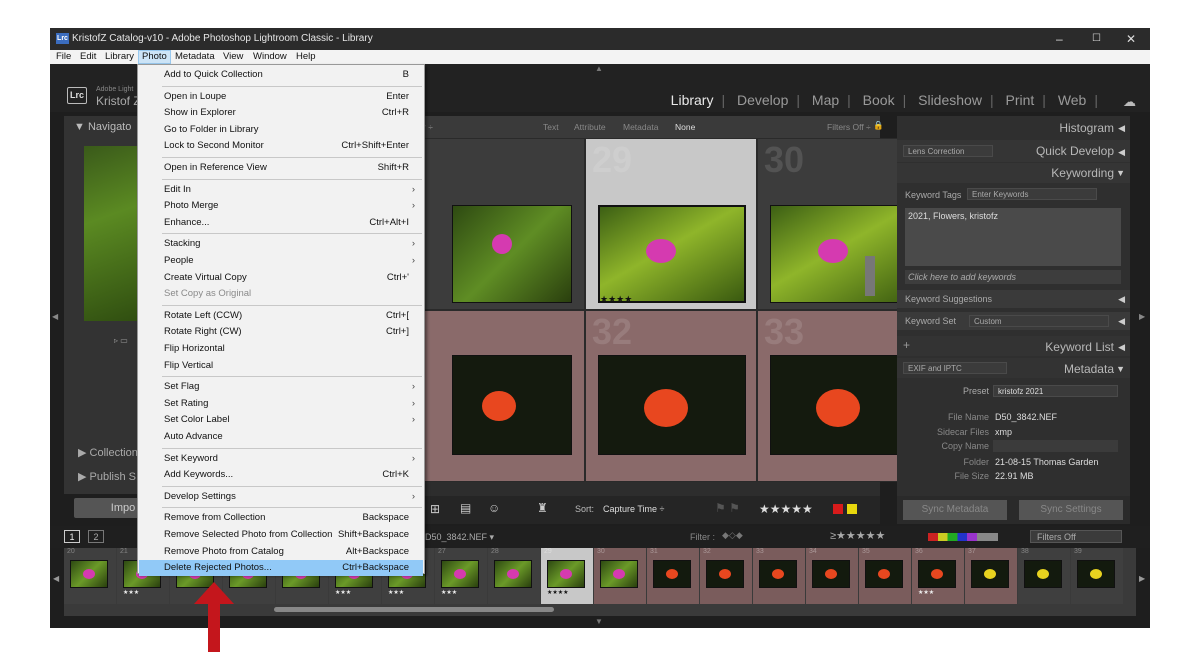 This screenshot has height=655, width=1200. I want to click on filmstrip-thumbnail: 37, so click(991, 576).